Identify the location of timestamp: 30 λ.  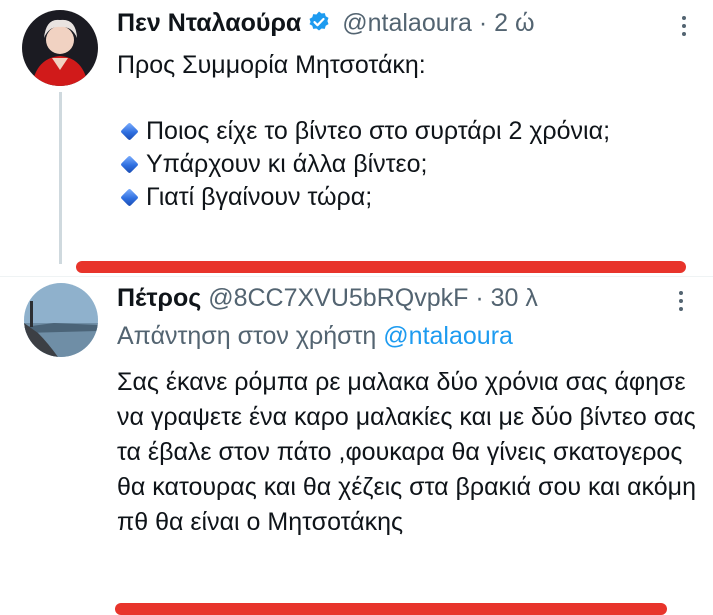
(514, 298).